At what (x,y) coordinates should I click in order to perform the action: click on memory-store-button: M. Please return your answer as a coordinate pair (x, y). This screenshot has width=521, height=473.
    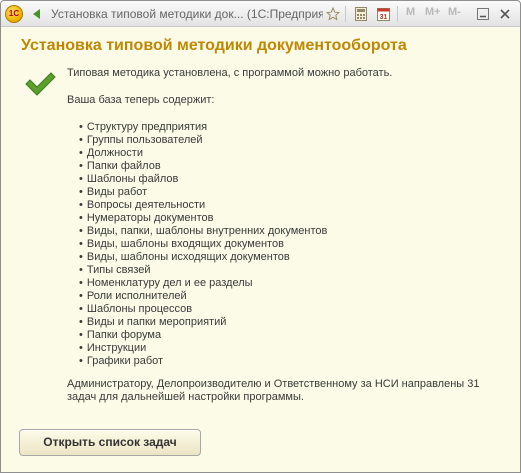
    Looking at the image, I should click on (410, 12).